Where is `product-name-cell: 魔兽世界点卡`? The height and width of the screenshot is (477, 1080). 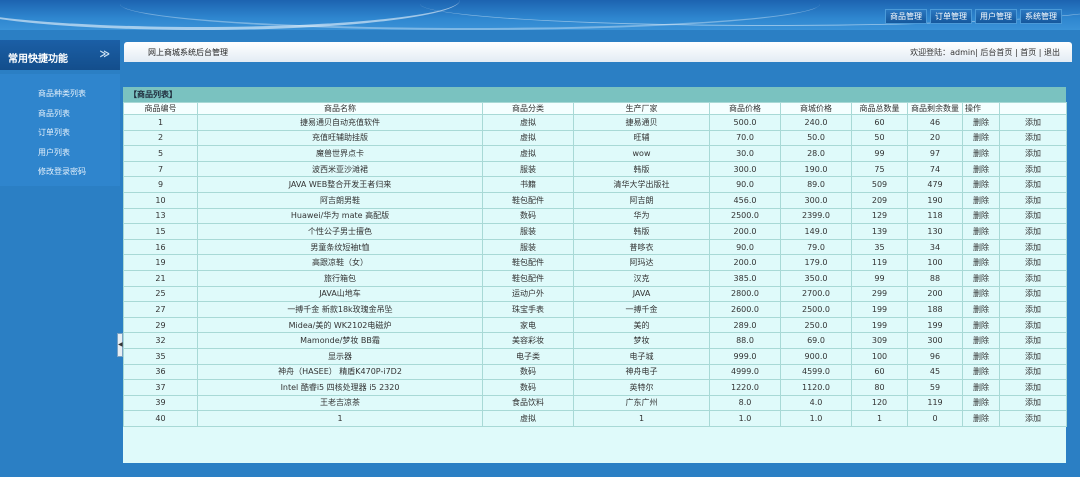 product-name-cell: 魔兽世界点卡 is located at coordinates (340, 153).